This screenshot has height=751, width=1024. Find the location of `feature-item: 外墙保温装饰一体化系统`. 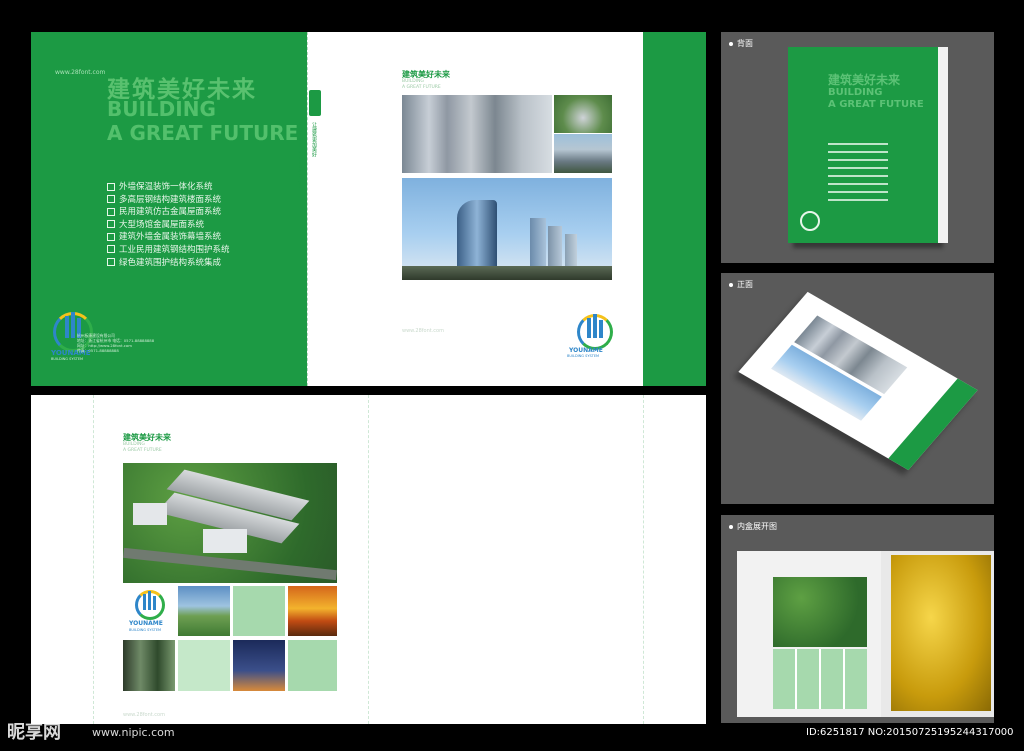

feature-item: 外墙保温装饰一体化系统 is located at coordinates (168, 187).